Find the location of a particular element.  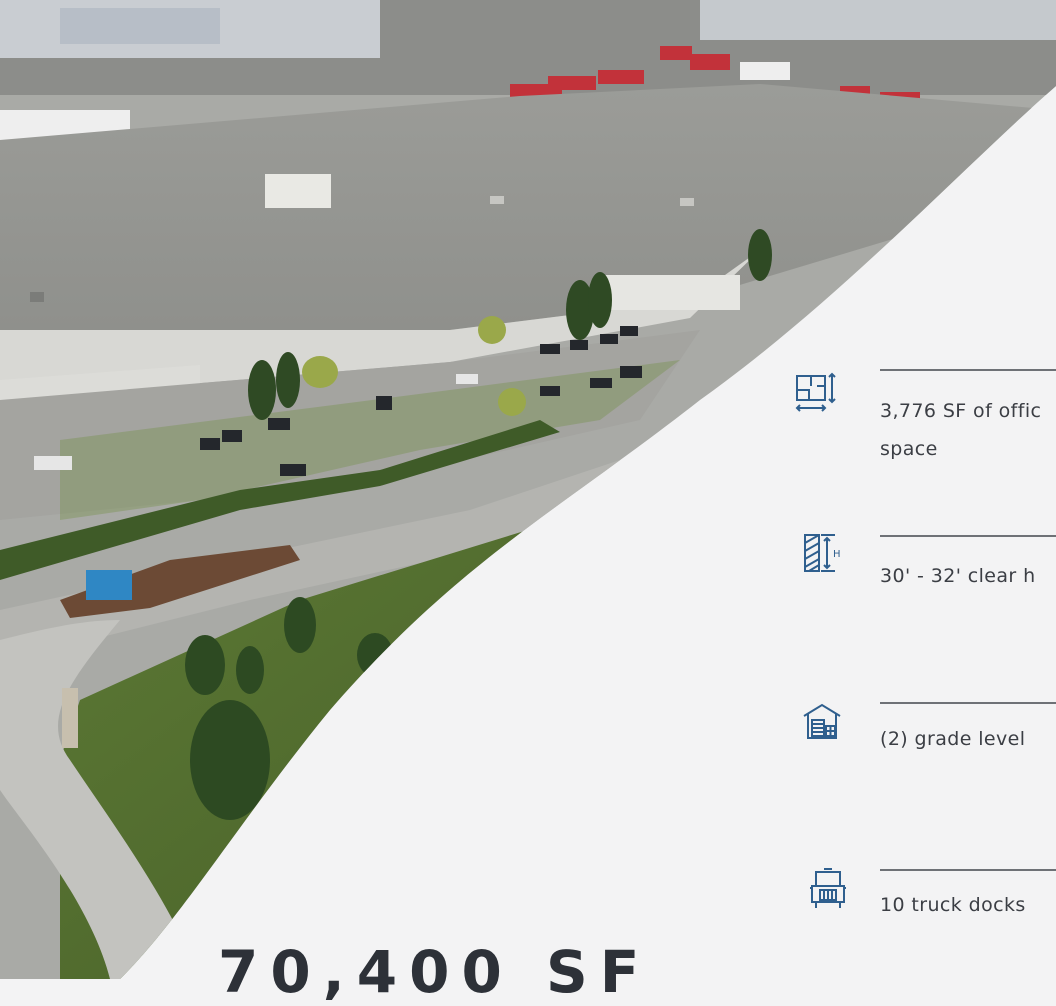

svg-text: H is located at coordinates (837, 554).